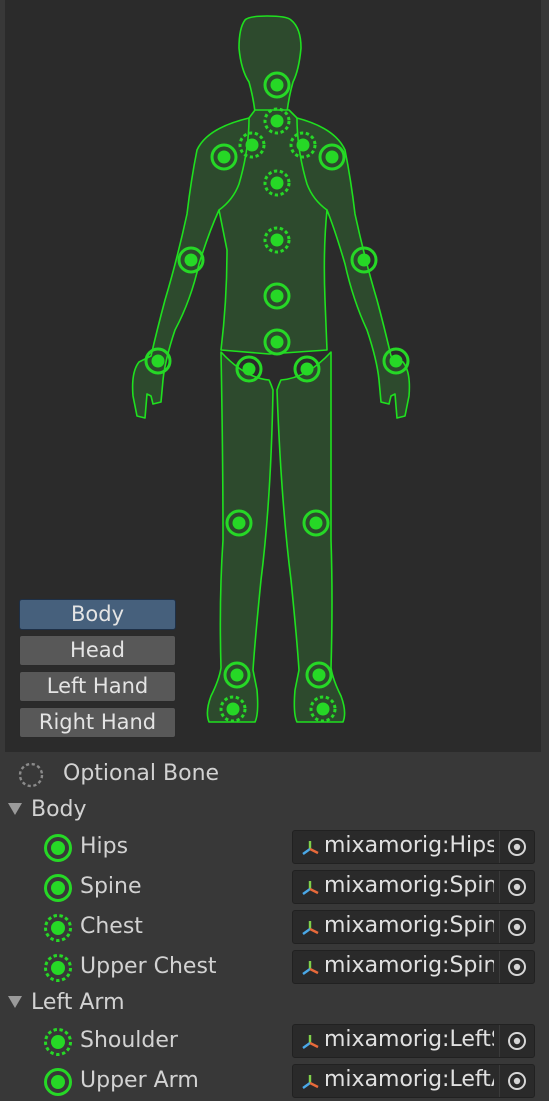 The height and width of the screenshot is (1101, 549). I want to click on optional-bone-icon, so click(31, 775).